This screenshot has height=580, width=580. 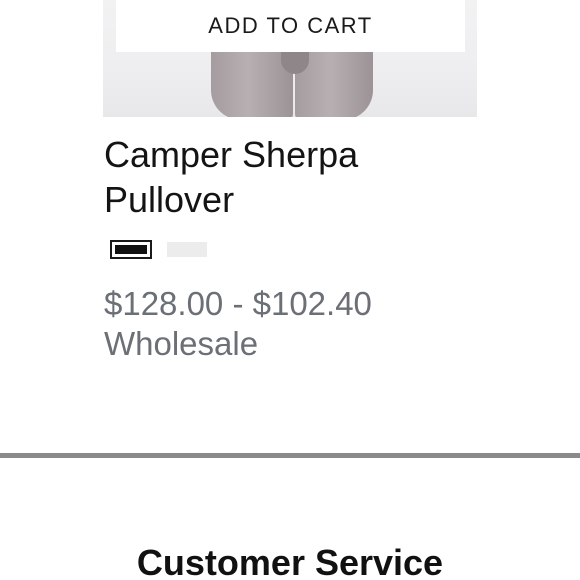 What do you see at coordinates (231, 154) in the screenshot?
I see `product-title-line1: Camper Sherpa` at bounding box center [231, 154].